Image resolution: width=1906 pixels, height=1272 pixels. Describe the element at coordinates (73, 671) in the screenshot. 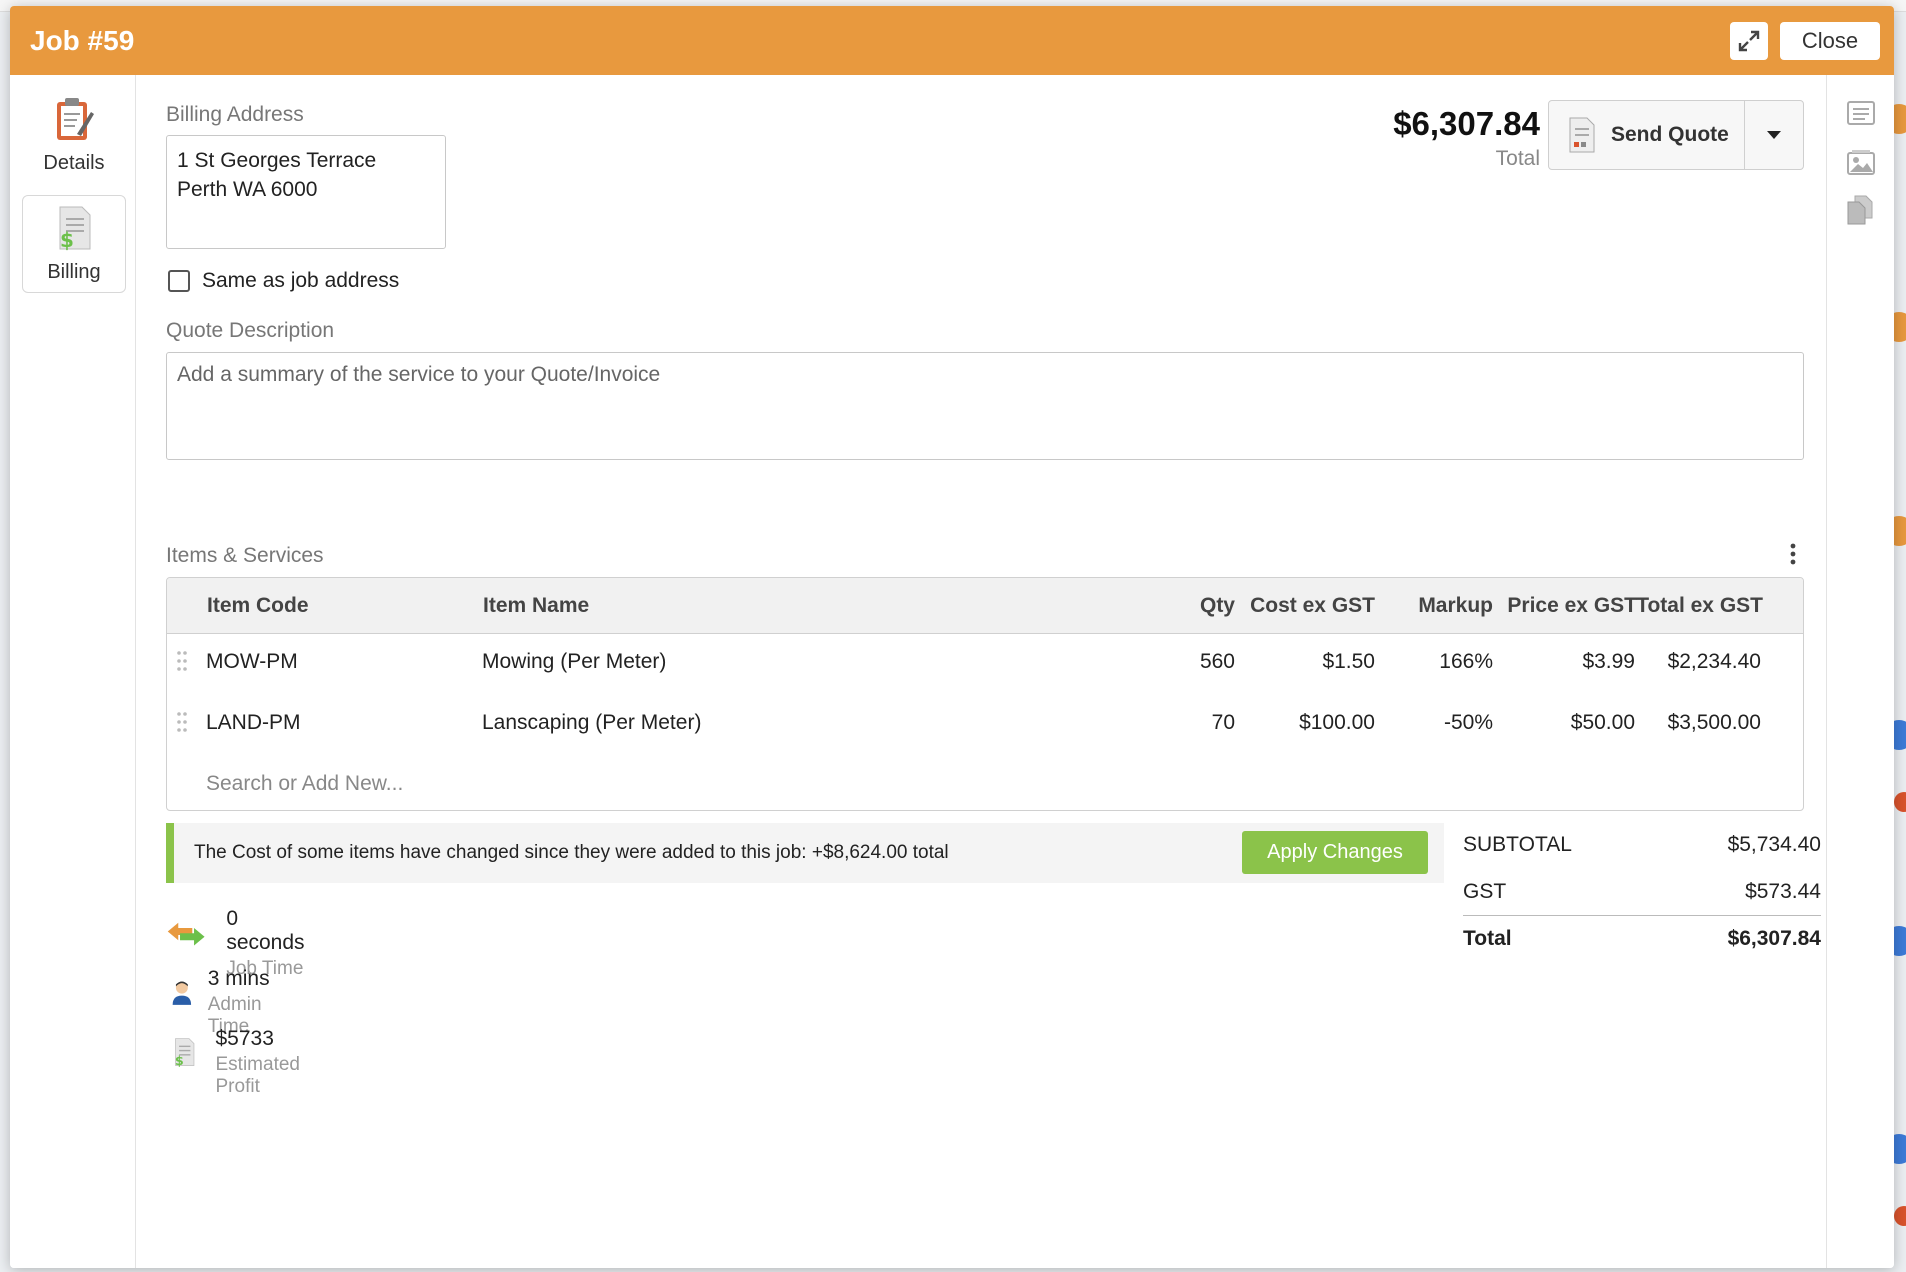

I see `left-nav: Details $ Billing` at that location.